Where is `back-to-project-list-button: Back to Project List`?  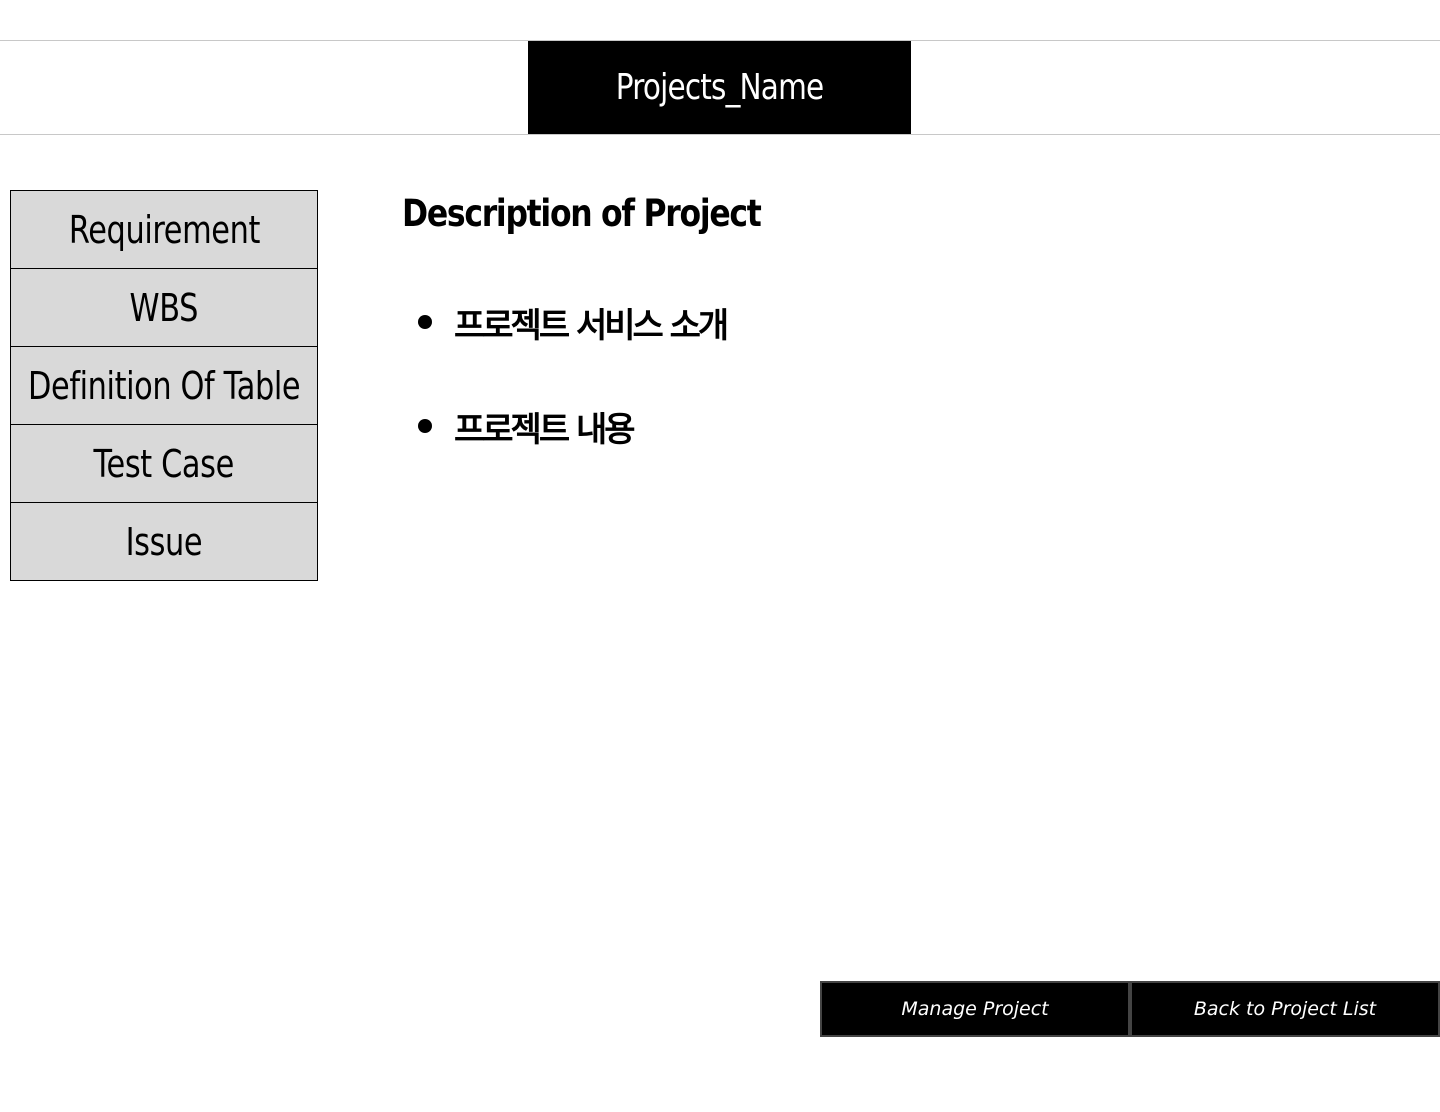 back-to-project-list-button: Back to Project List is located at coordinates (1285, 1009).